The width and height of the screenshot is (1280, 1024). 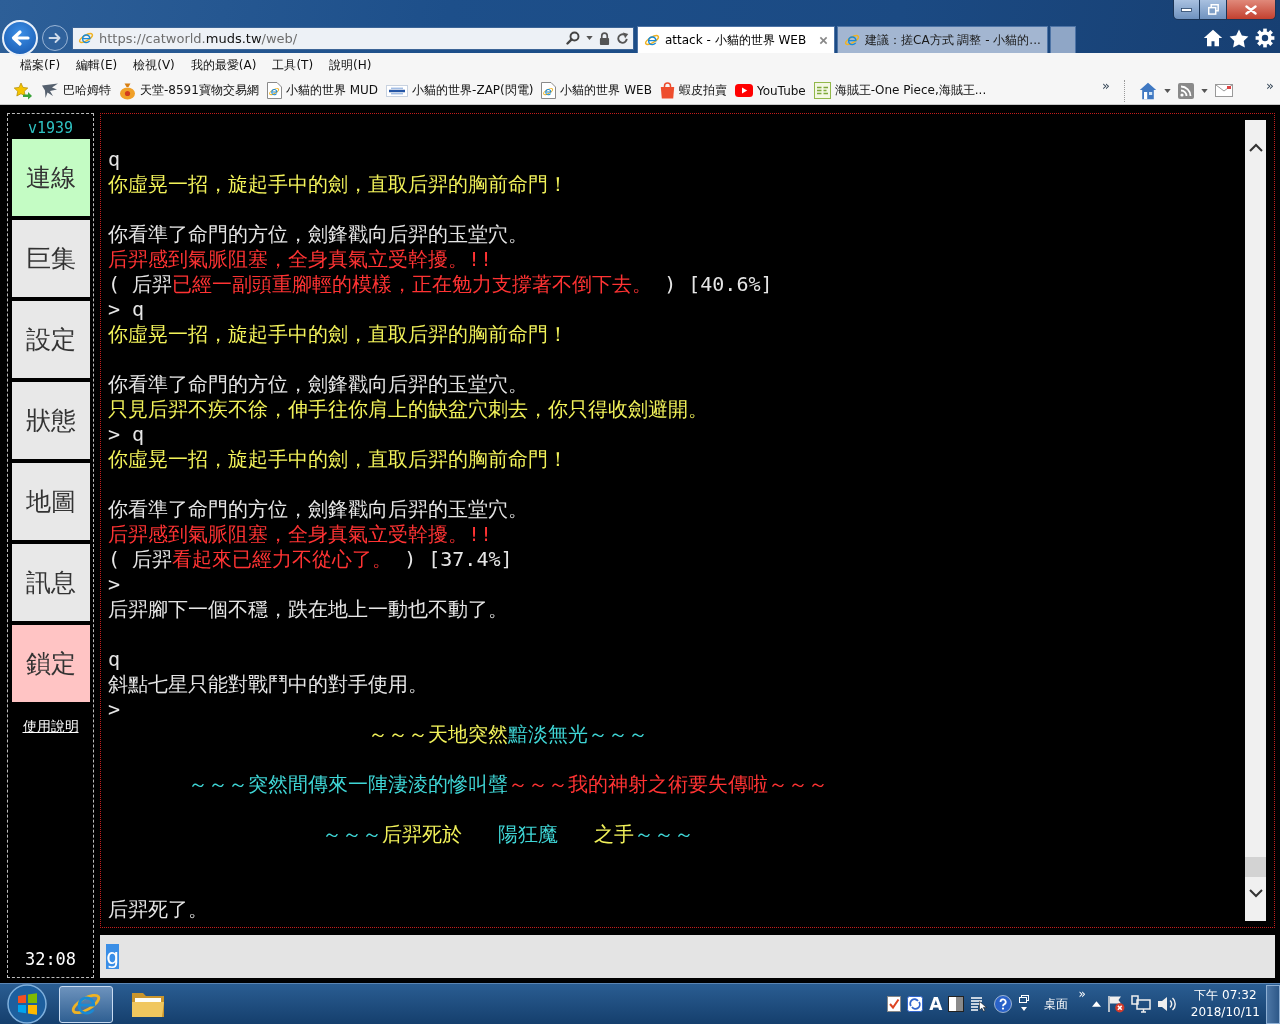 What do you see at coordinates (1225, 1012) in the screenshot?
I see `clock-date: 2018/10/11` at bounding box center [1225, 1012].